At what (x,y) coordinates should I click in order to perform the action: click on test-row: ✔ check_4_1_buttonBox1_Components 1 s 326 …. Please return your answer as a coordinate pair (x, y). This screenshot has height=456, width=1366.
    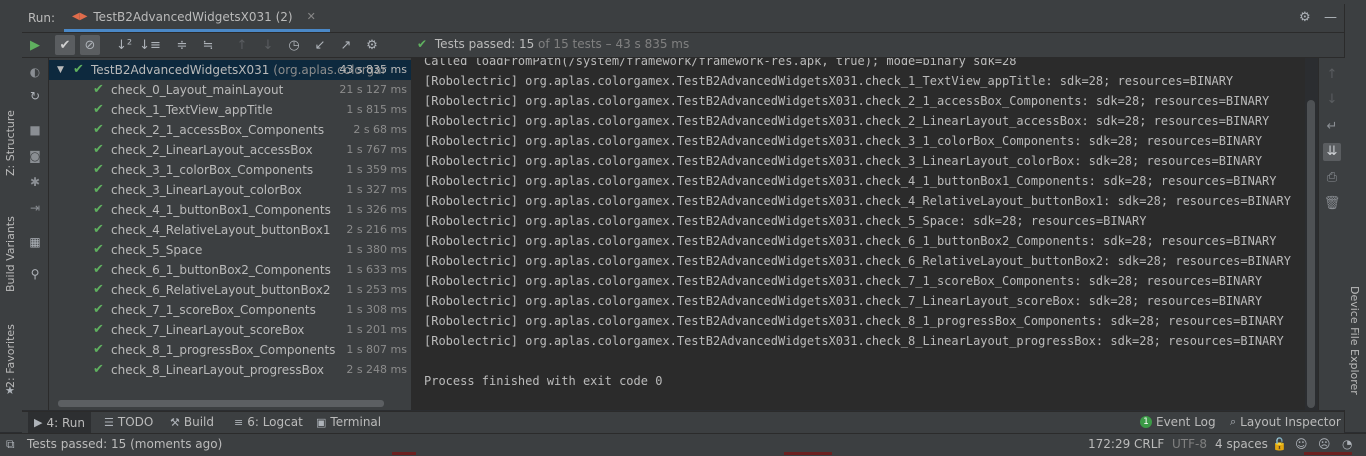
    Looking at the image, I should click on (230, 210).